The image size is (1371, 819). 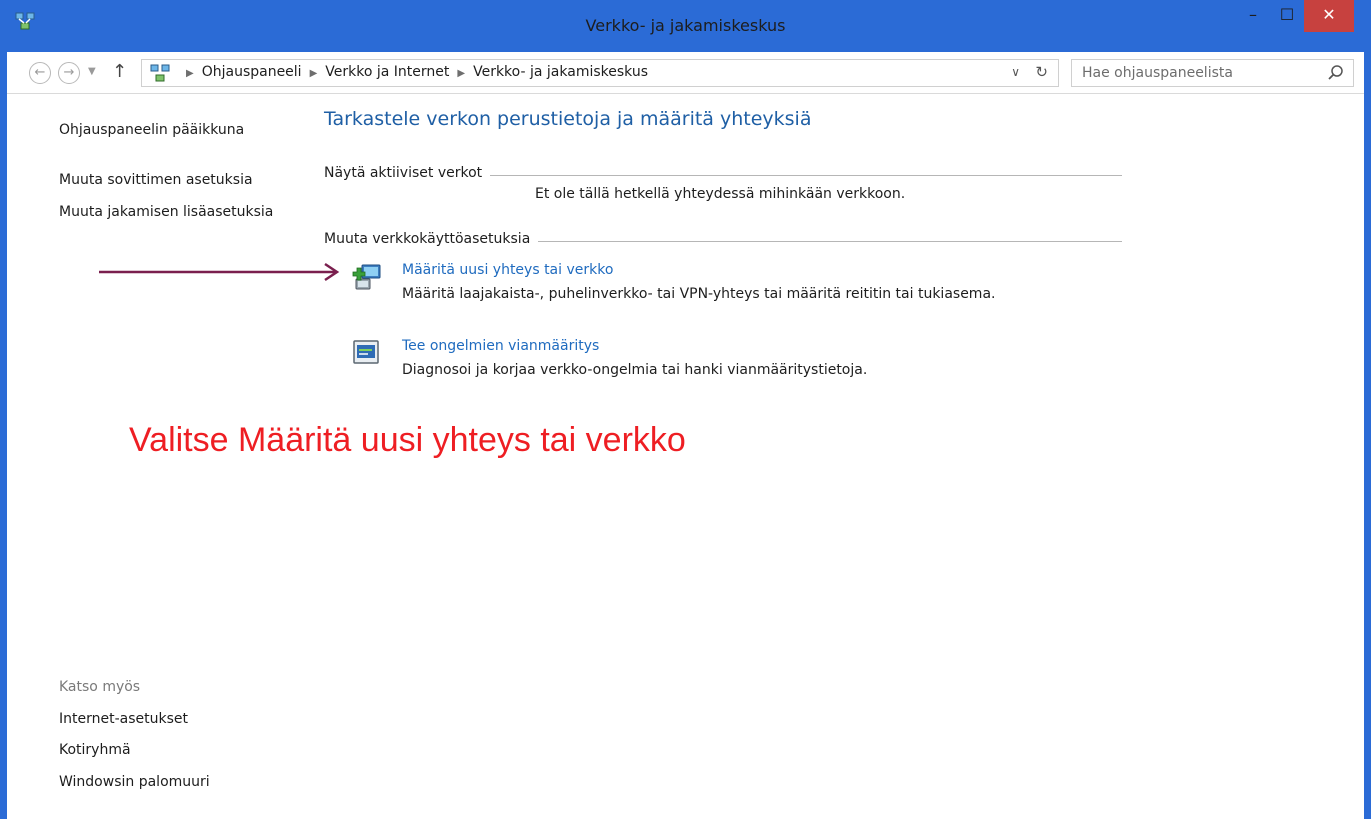 What do you see at coordinates (1287, 16) in the screenshot?
I see `maximize-button: ☐` at bounding box center [1287, 16].